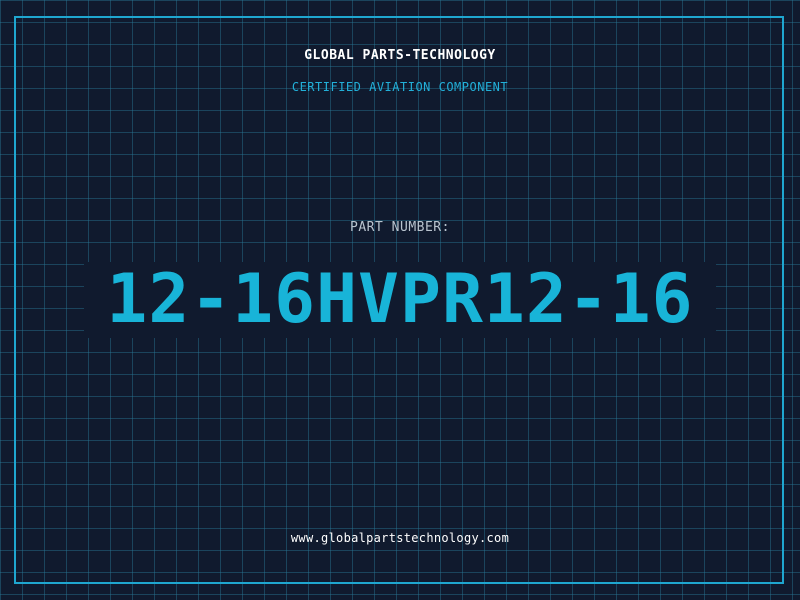 This screenshot has height=600, width=800. What do you see at coordinates (400, 87) in the screenshot?
I see `certification-subtitle: CERTIFIED AVIATION COMPONENT` at bounding box center [400, 87].